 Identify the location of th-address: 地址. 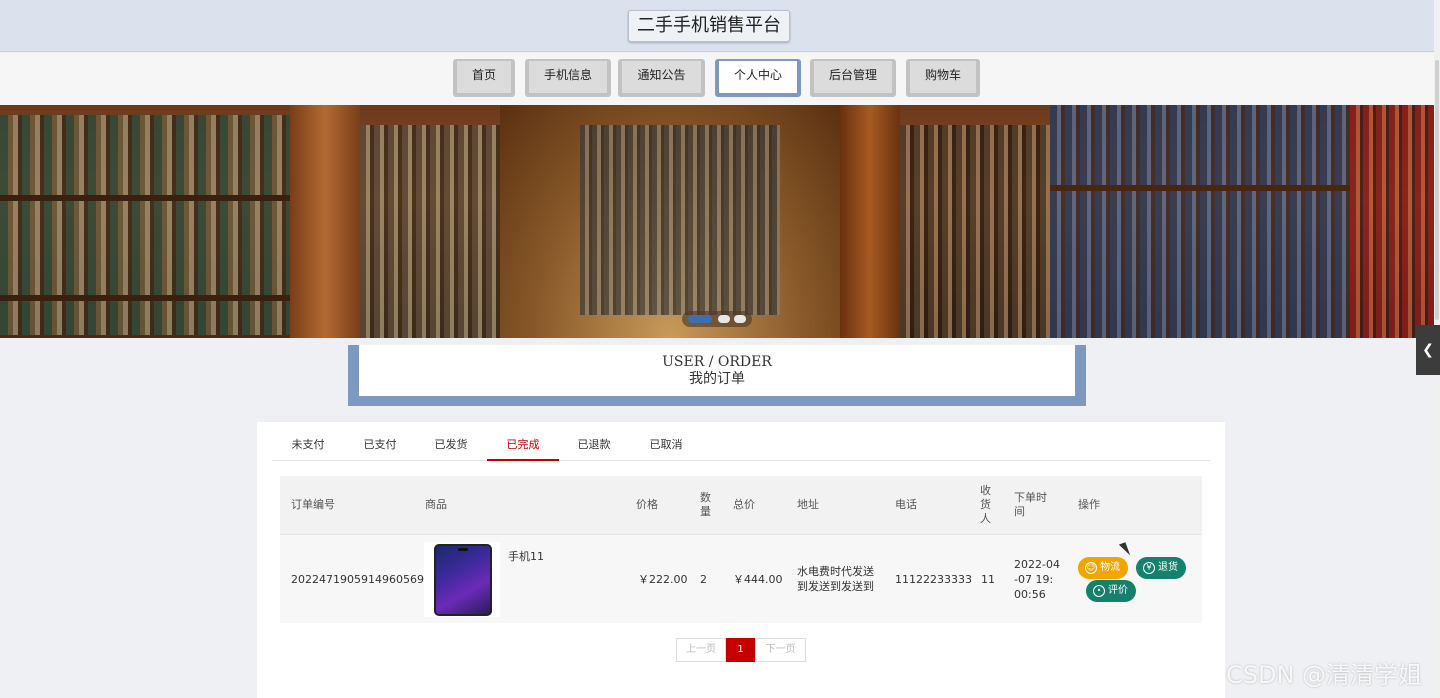
(808, 504).